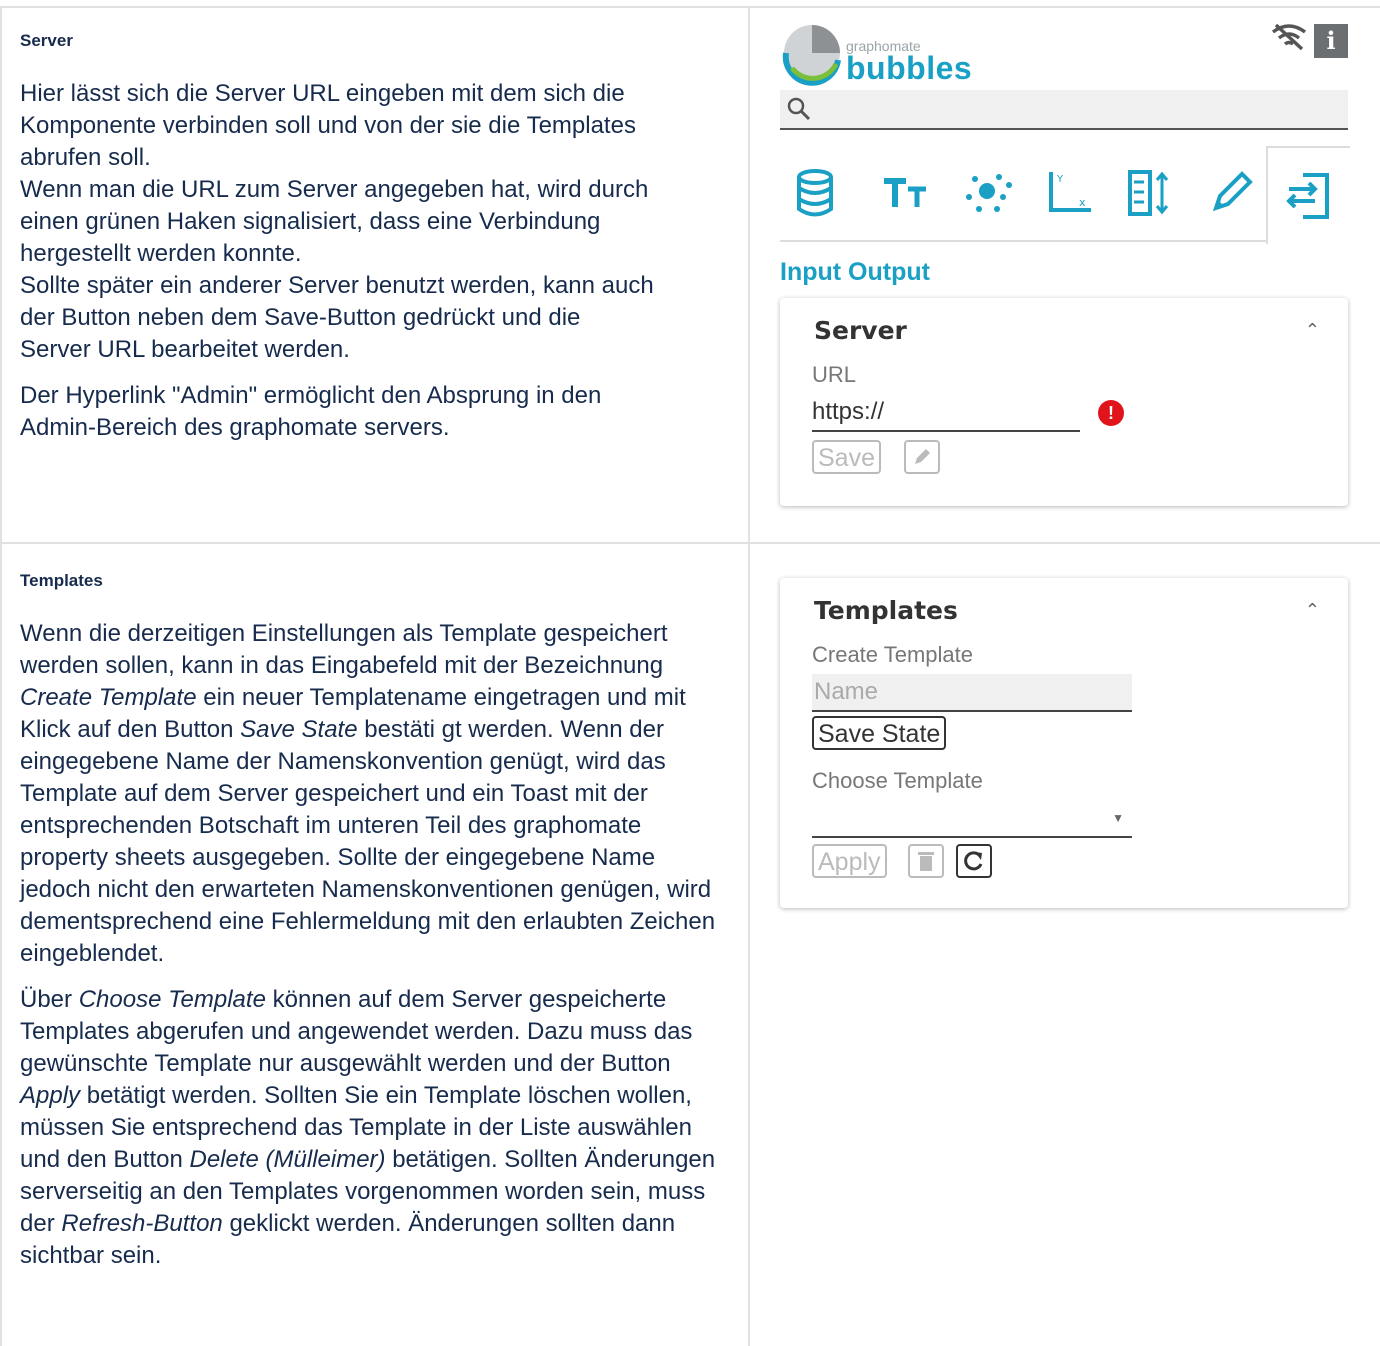 This screenshot has width=1380, height=1346. What do you see at coordinates (690, 543) in the screenshot?
I see `table-row-divider` at bounding box center [690, 543].